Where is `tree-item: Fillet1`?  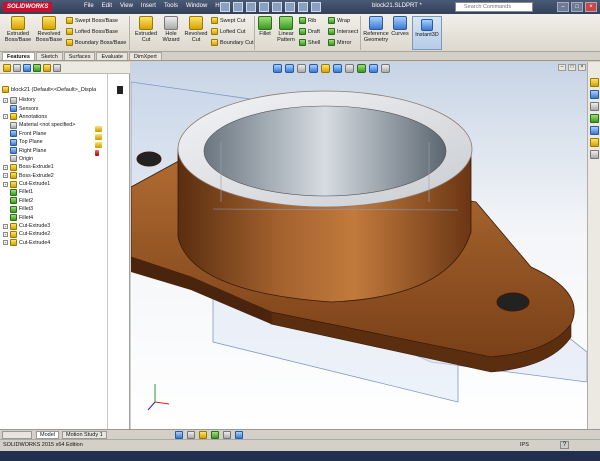 tree-item: Fillet1 is located at coordinates (50, 192).